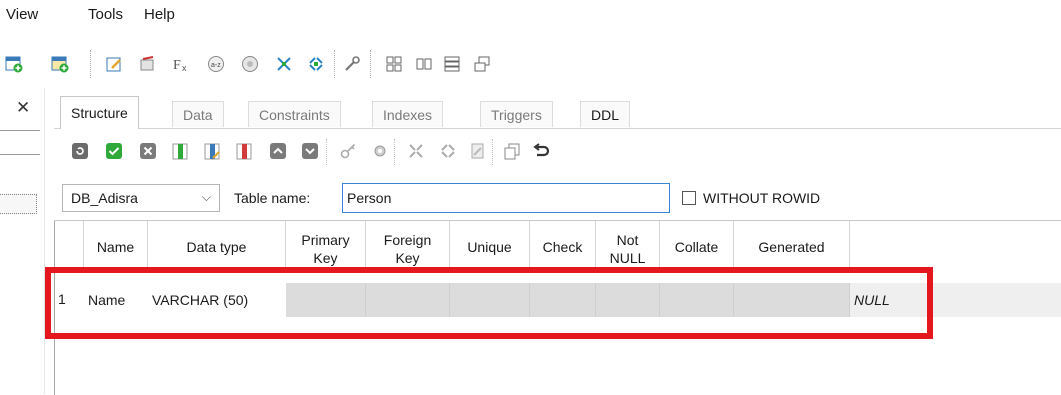  What do you see at coordinates (60, 64) in the screenshot?
I see `edit-table-icon` at bounding box center [60, 64].